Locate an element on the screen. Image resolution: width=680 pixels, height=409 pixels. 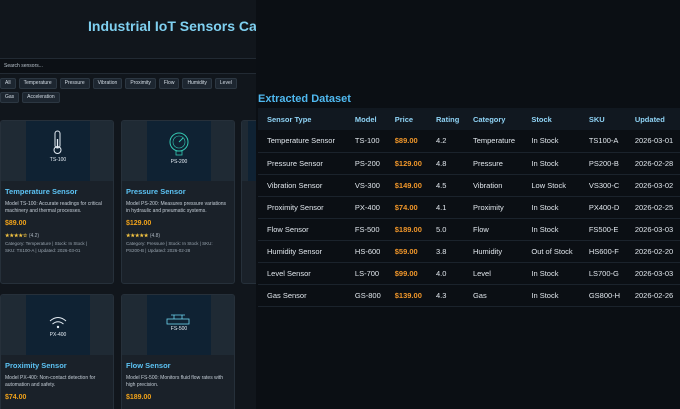
product-price: $129.00 is located at coordinates (139, 223).